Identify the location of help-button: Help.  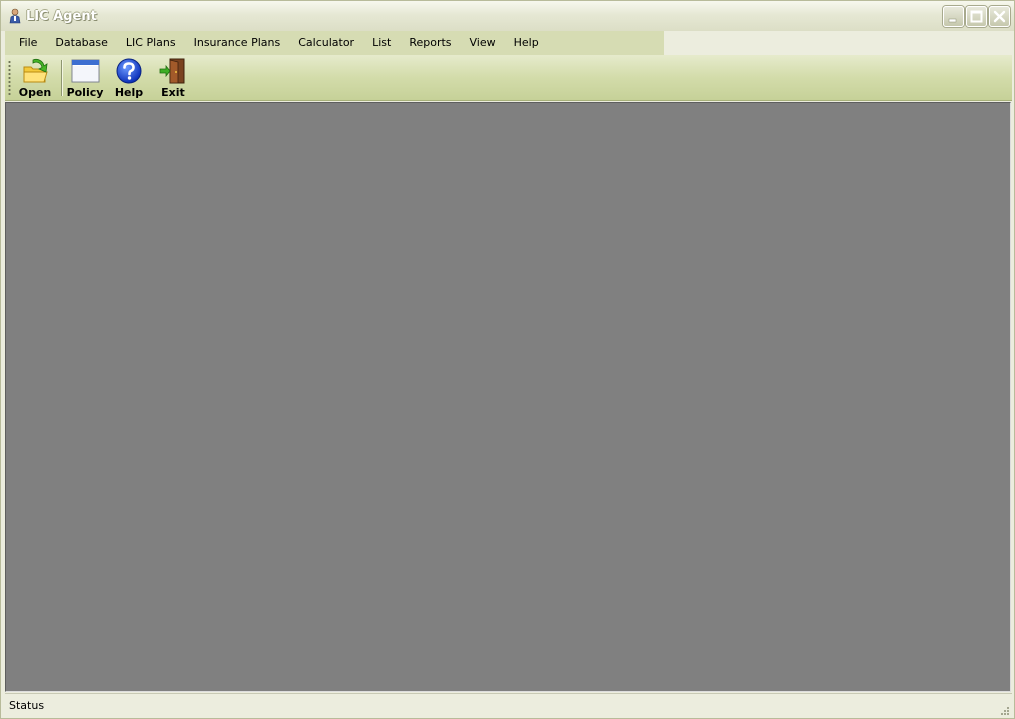
(129, 78).